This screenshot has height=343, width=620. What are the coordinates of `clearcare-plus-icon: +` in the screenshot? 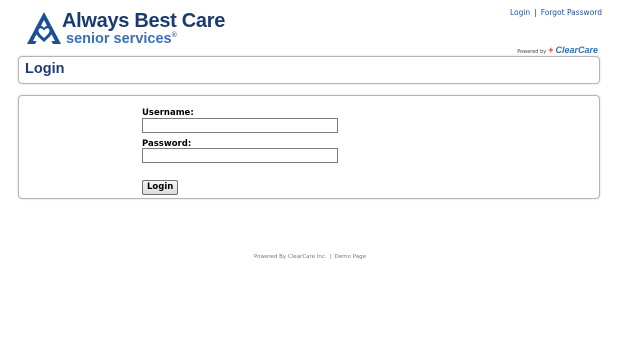 It's located at (551, 50).